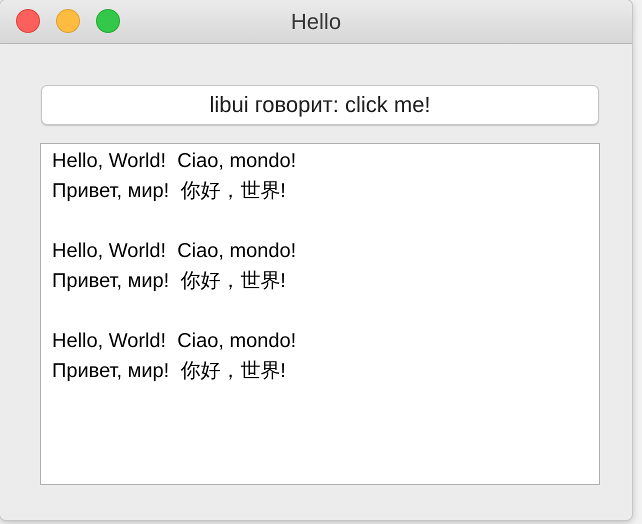 This screenshot has width=642, height=524. Describe the element at coordinates (320, 105) in the screenshot. I see `click-me-button: libui говорит: click me!` at that location.